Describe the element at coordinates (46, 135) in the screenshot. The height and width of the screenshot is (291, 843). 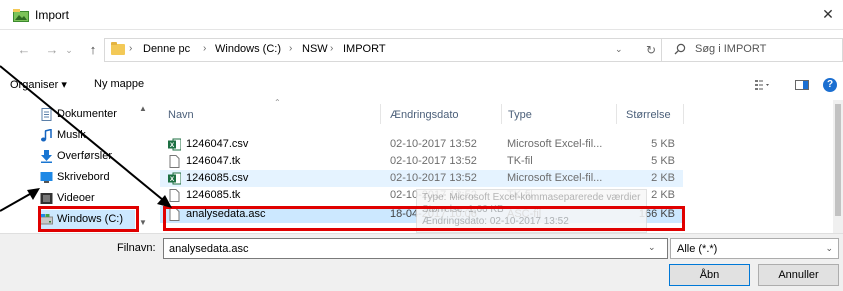
I see `music-icon` at that location.